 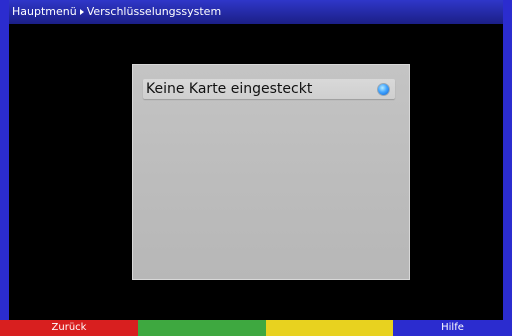 I want to click on title-bar: Hauptmenü Verschlüsselungssystem, so click(x=256, y=12).